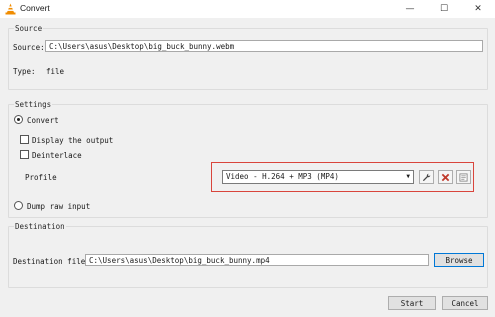 The height and width of the screenshot is (317, 495). Describe the element at coordinates (40, 226) in the screenshot. I see `destination-group-label: Destination` at that location.